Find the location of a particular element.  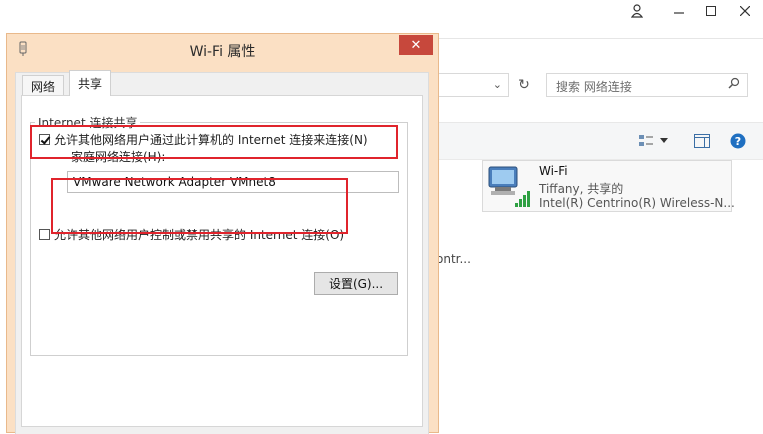

maximize-icon is located at coordinates (711, 11).